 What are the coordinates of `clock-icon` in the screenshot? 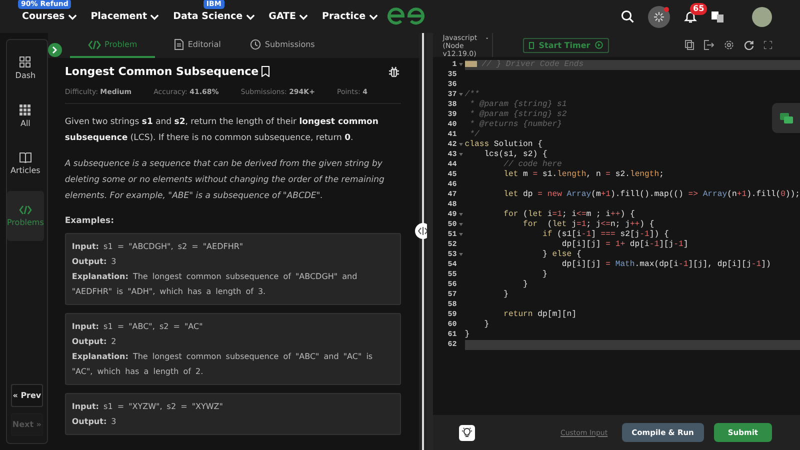 It's located at (255, 44).